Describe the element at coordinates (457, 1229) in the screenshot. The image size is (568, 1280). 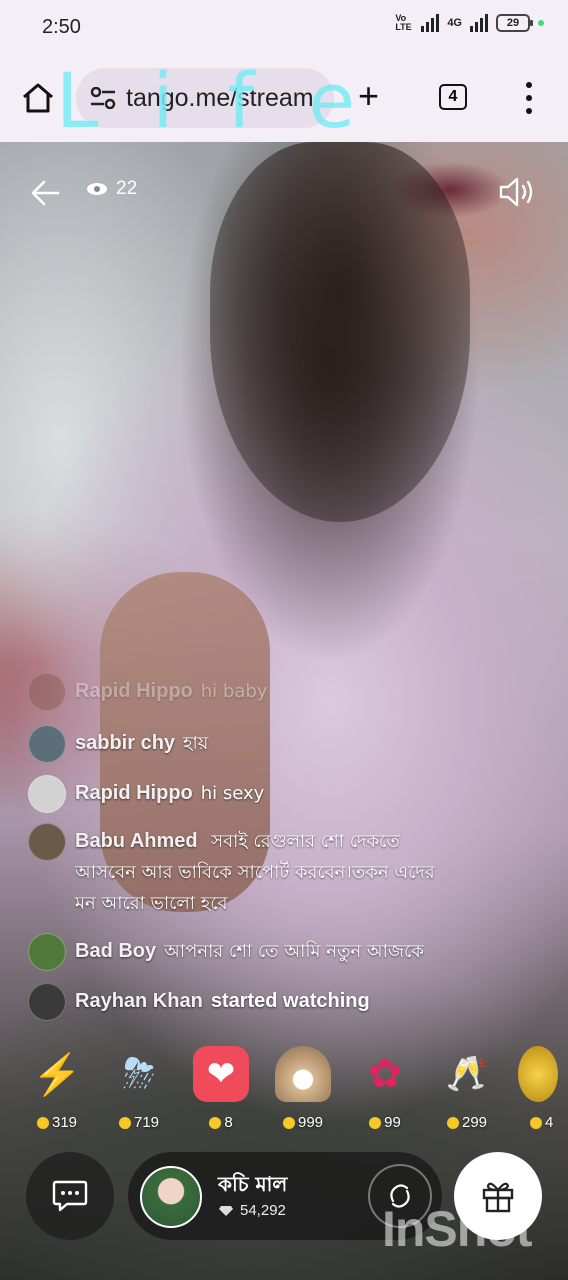
I see `inshot-watermark: InShot` at that location.